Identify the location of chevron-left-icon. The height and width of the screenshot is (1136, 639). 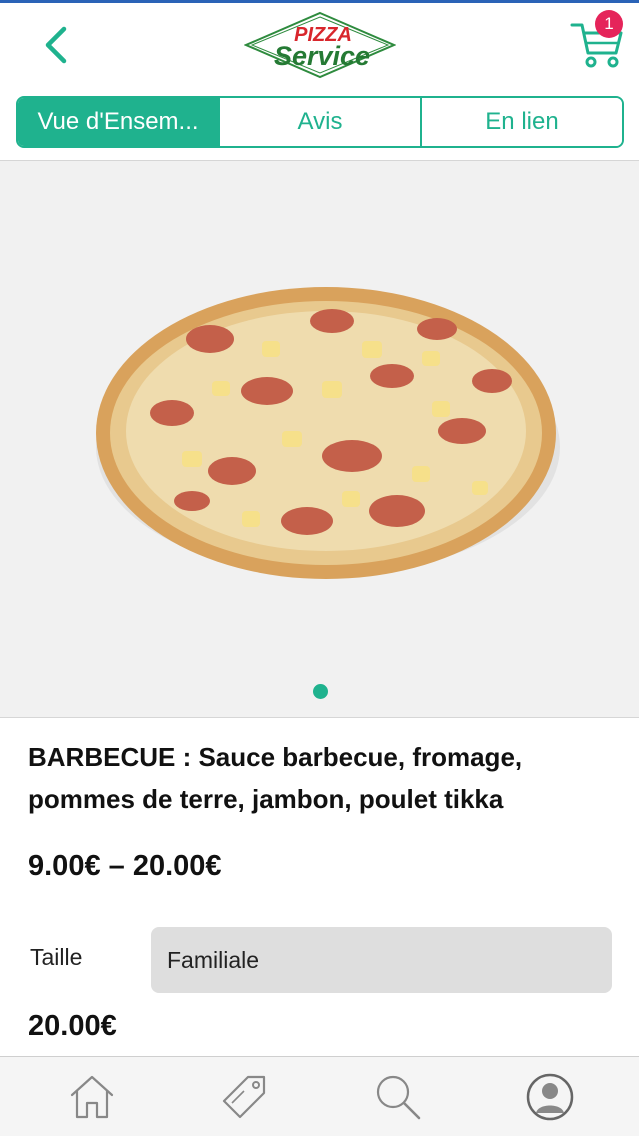
(56, 45).